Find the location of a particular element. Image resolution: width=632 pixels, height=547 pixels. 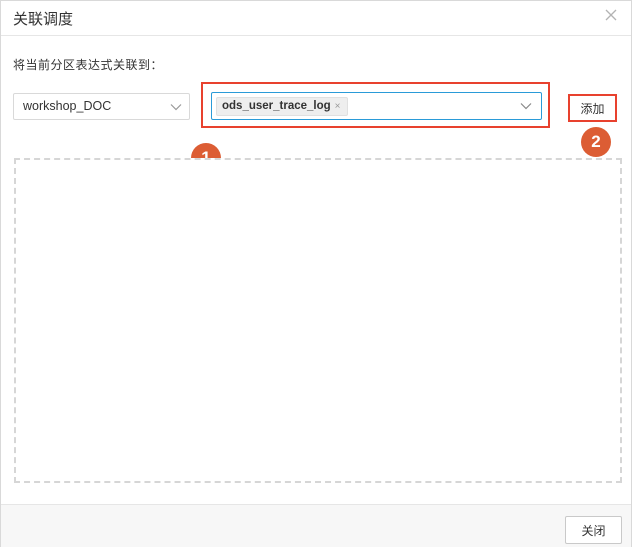

workspace-select: workshop_DOC is located at coordinates (101, 106).